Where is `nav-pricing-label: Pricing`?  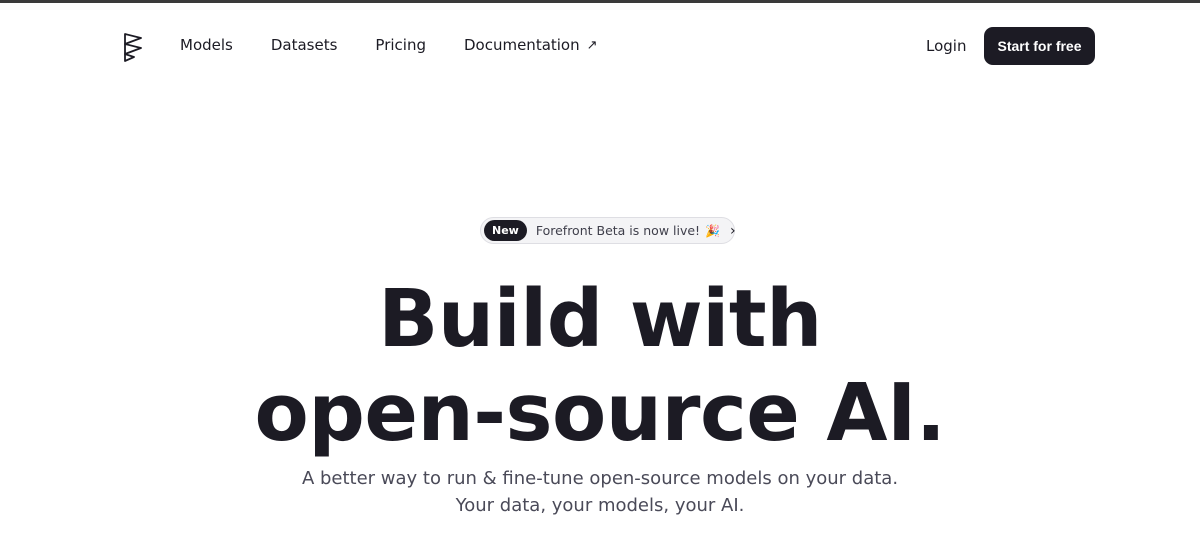
nav-pricing-label: Pricing is located at coordinates (400, 45).